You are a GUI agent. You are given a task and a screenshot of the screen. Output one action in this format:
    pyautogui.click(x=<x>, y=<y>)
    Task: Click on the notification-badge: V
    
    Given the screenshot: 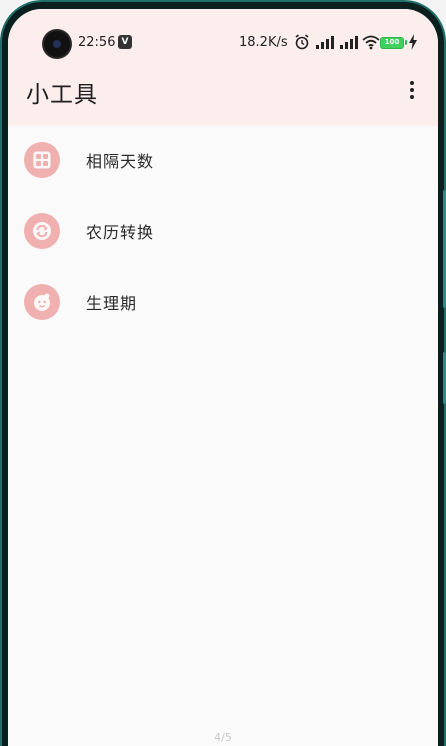 What is the action you would take?
    pyautogui.click(x=125, y=42)
    